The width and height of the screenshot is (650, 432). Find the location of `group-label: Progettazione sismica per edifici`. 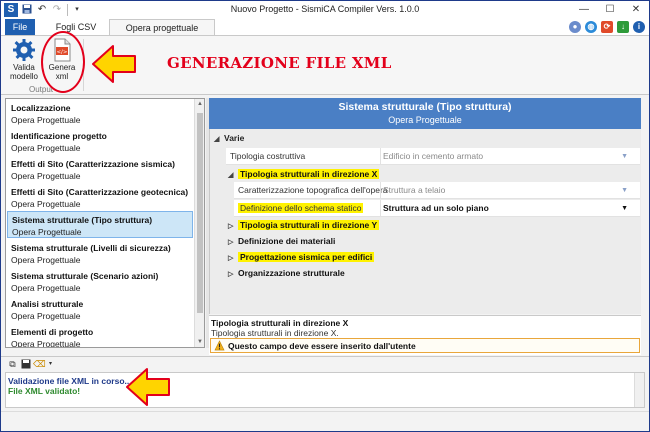

group-label: Progettazione sismica per edifici is located at coordinates (306, 257).